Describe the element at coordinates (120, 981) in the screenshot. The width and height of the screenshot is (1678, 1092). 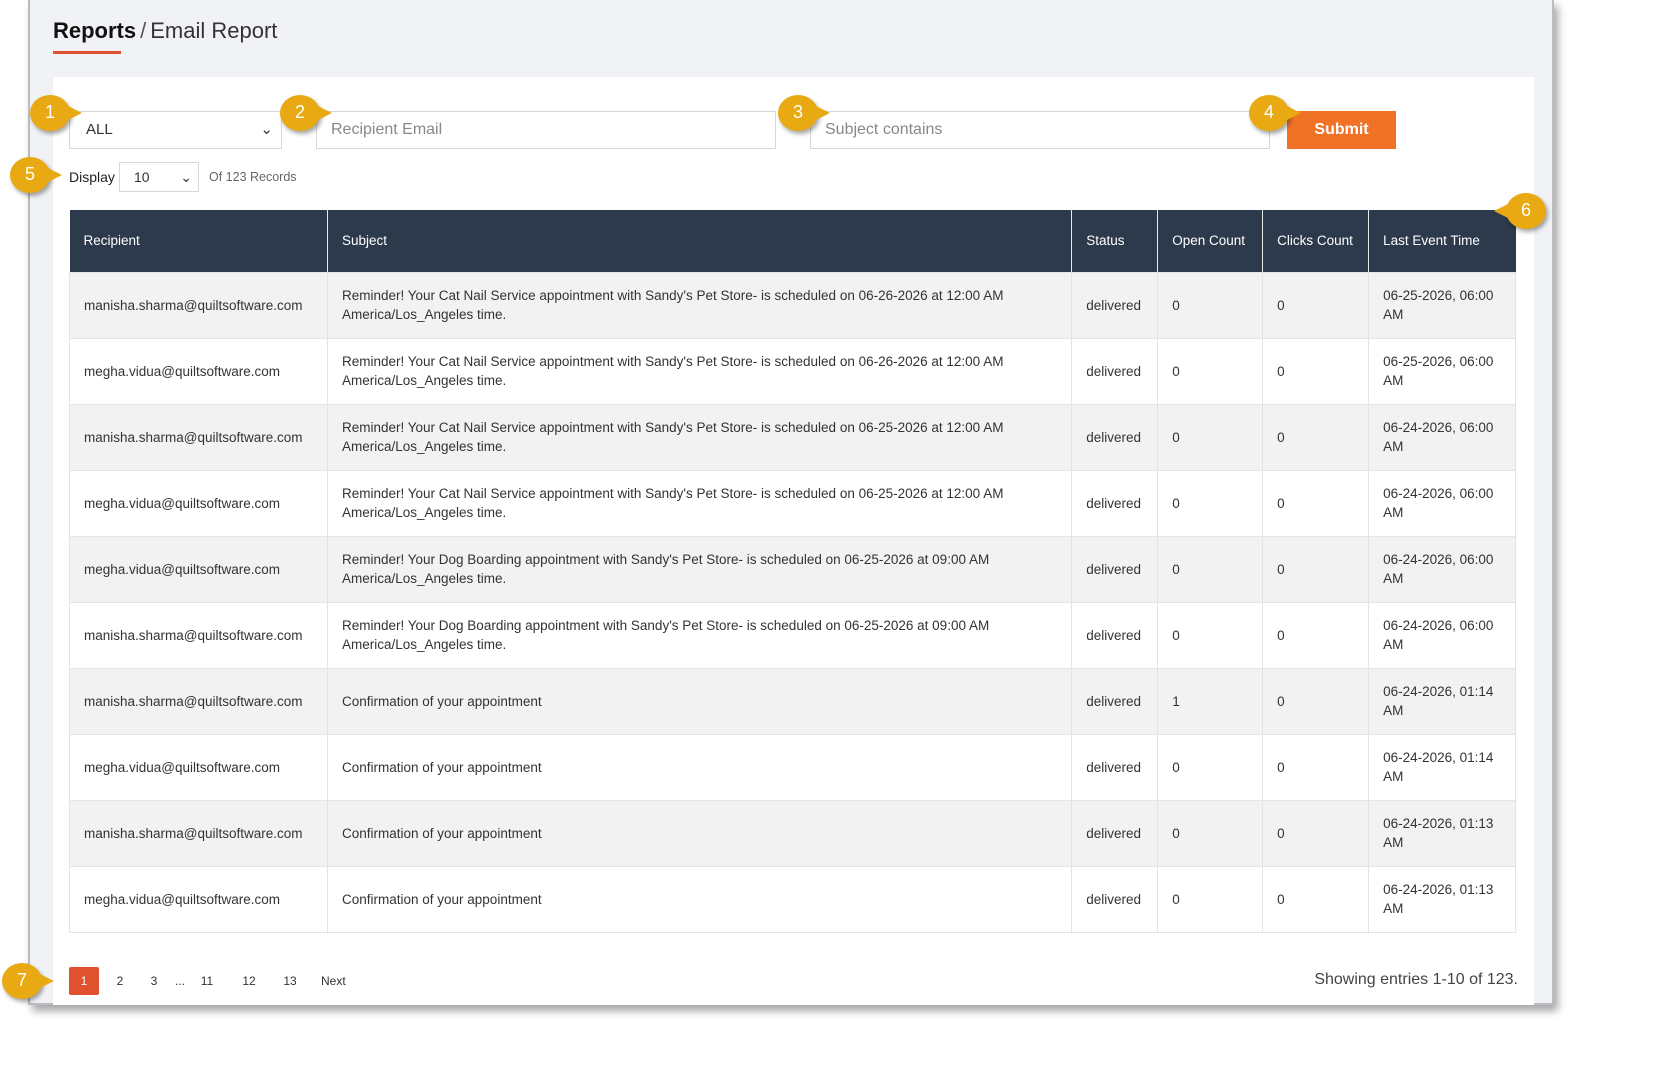
I see `page-2-button: 2` at that location.